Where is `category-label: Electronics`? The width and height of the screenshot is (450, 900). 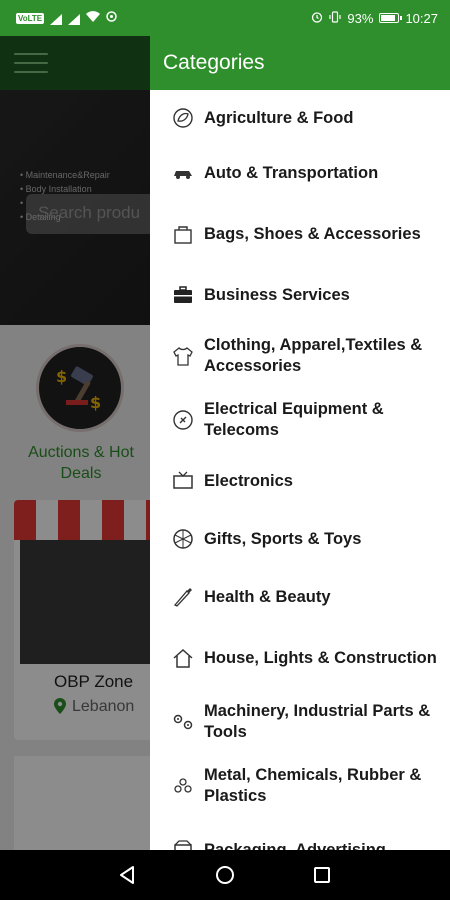
category-label: Electronics is located at coordinates (248, 480).